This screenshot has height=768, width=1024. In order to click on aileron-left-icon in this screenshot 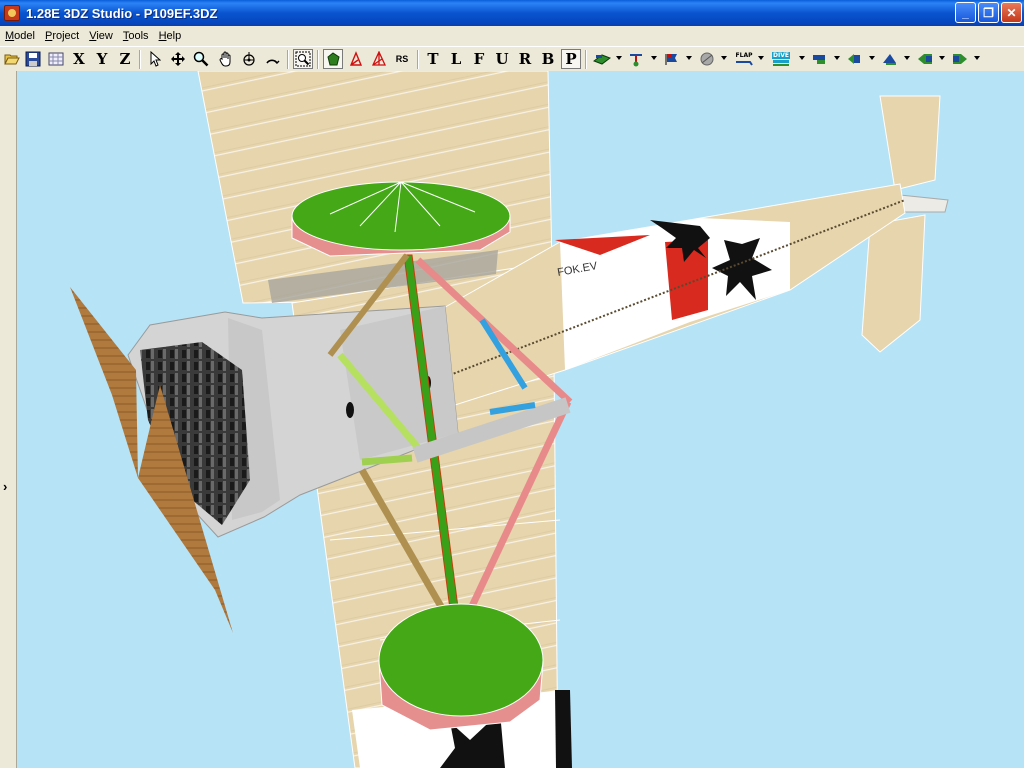, I will do `click(925, 59)`.